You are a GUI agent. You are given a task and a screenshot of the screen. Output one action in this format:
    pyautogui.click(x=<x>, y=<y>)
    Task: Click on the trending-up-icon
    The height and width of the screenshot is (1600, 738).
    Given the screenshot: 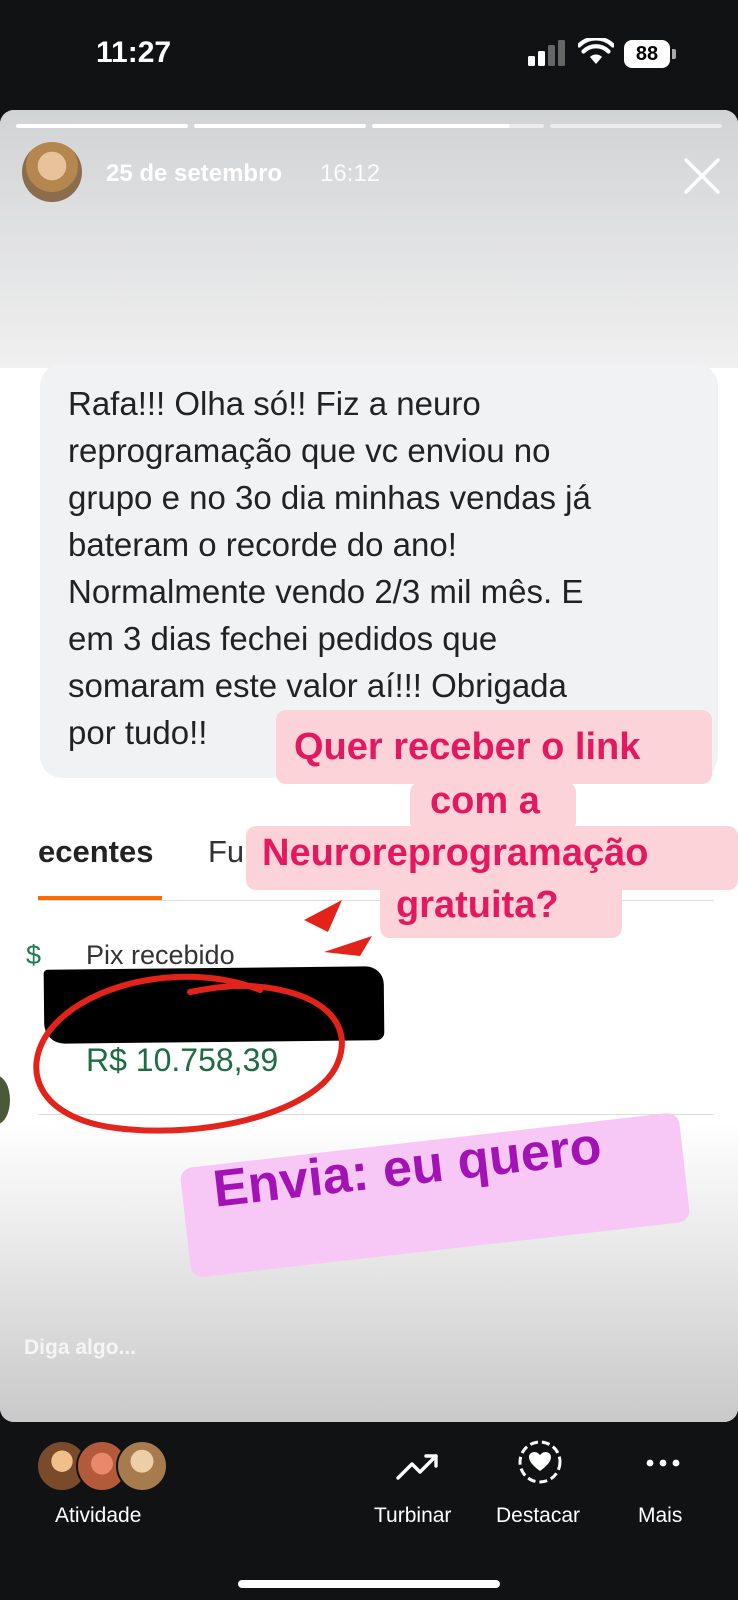 What is the action you would take?
    pyautogui.click(x=418, y=1466)
    